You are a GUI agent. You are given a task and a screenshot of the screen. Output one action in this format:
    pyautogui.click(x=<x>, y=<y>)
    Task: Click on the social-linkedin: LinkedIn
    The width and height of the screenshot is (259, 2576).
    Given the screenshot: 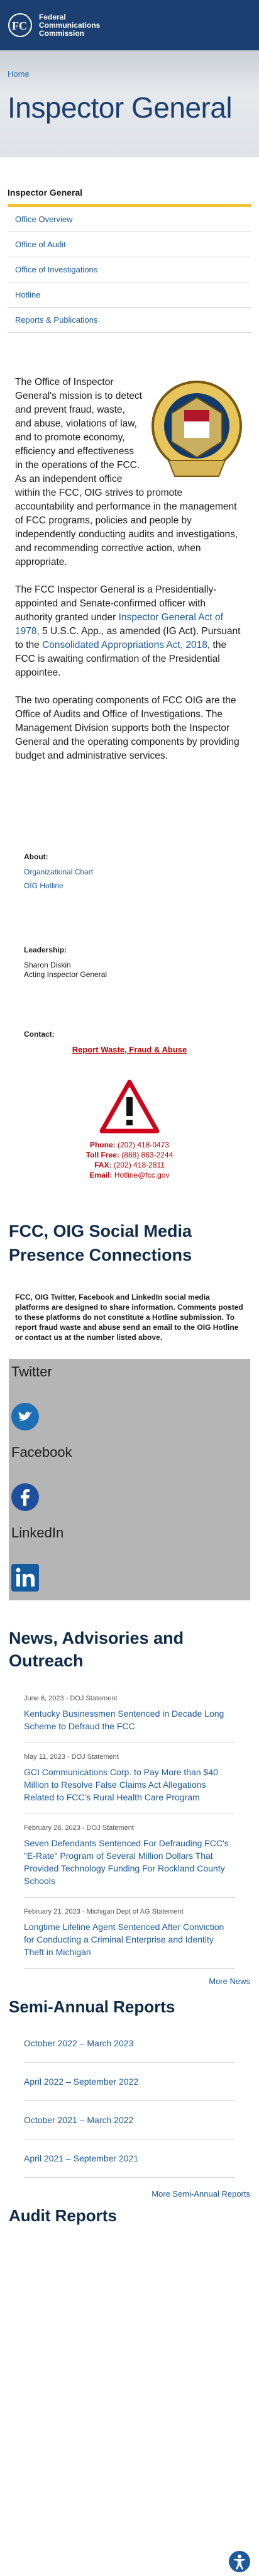 What is the action you would take?
    pyautogui.click(x=129, y=1560)
    